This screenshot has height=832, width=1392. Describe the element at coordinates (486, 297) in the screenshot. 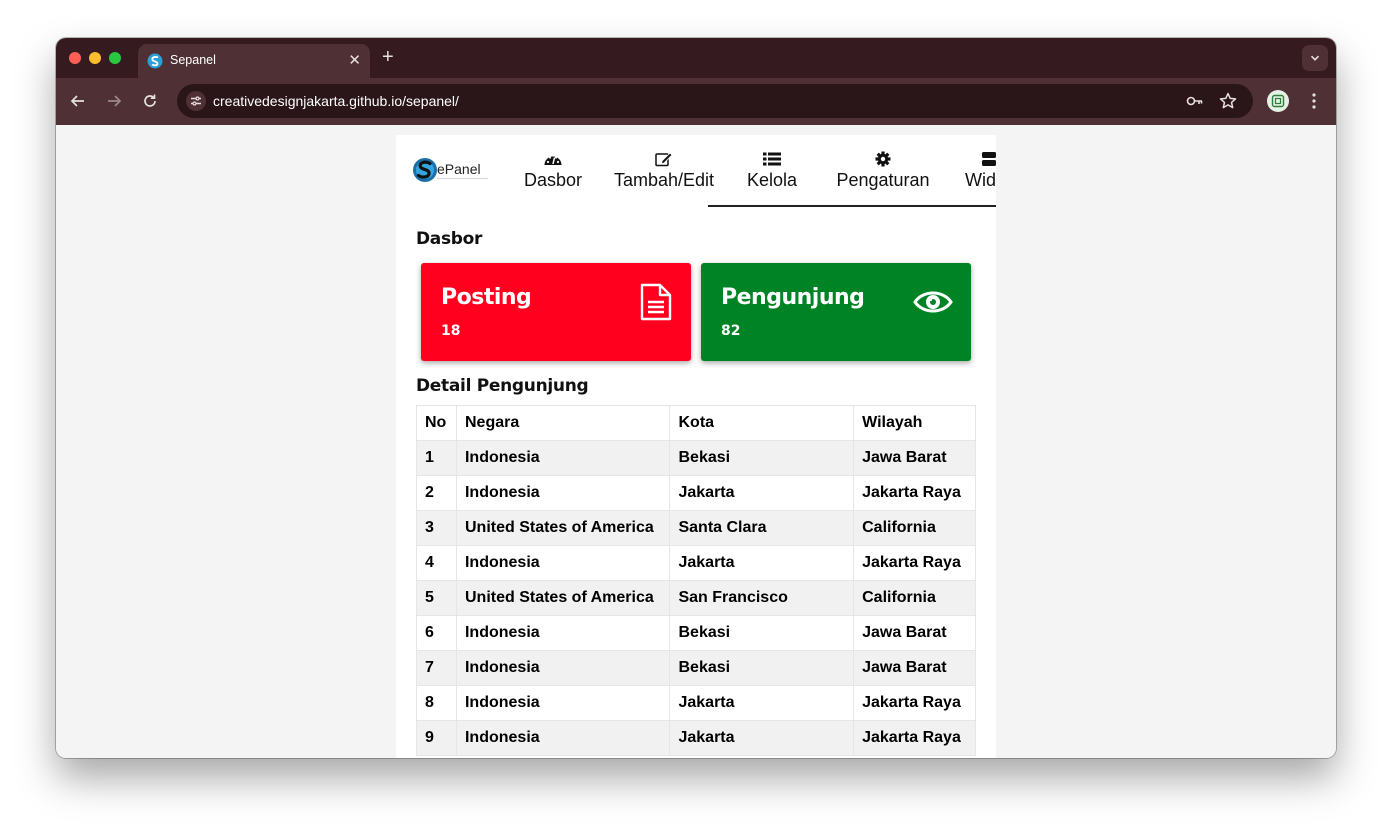

I see `card-title: Posting` at that location.